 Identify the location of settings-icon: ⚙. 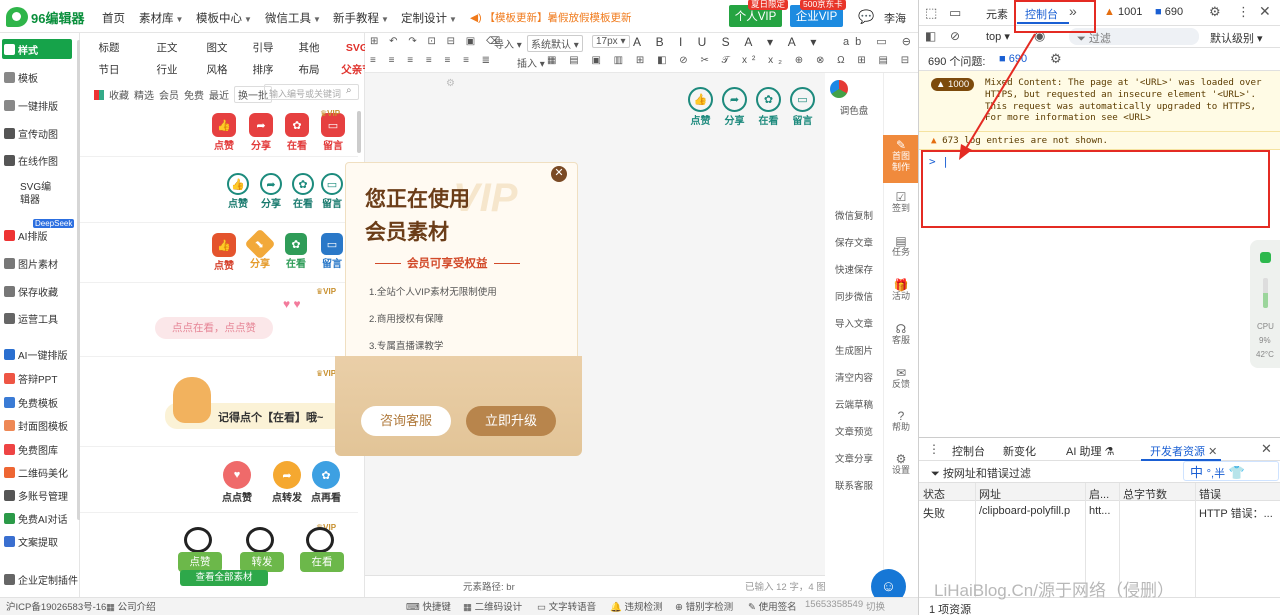
(450, 83).